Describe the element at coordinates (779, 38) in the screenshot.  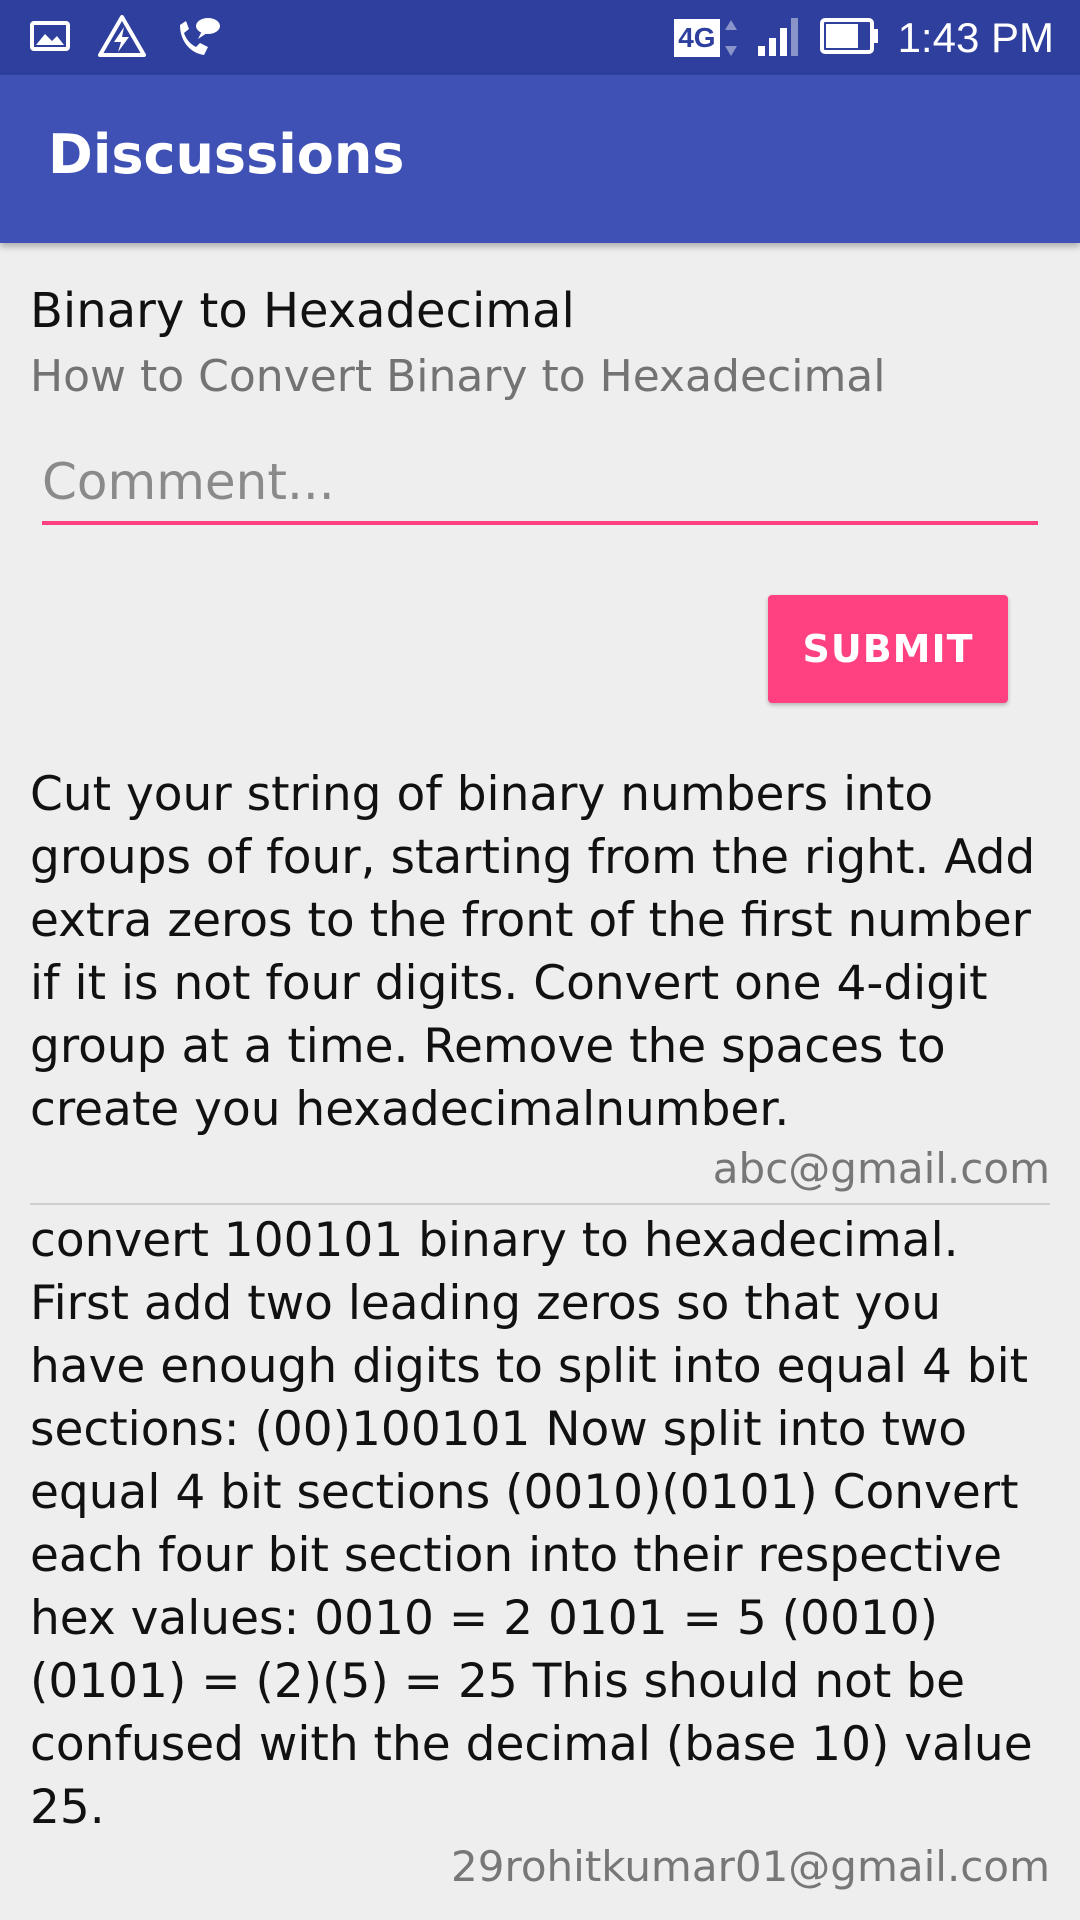
I see `signal-icon` at that location.